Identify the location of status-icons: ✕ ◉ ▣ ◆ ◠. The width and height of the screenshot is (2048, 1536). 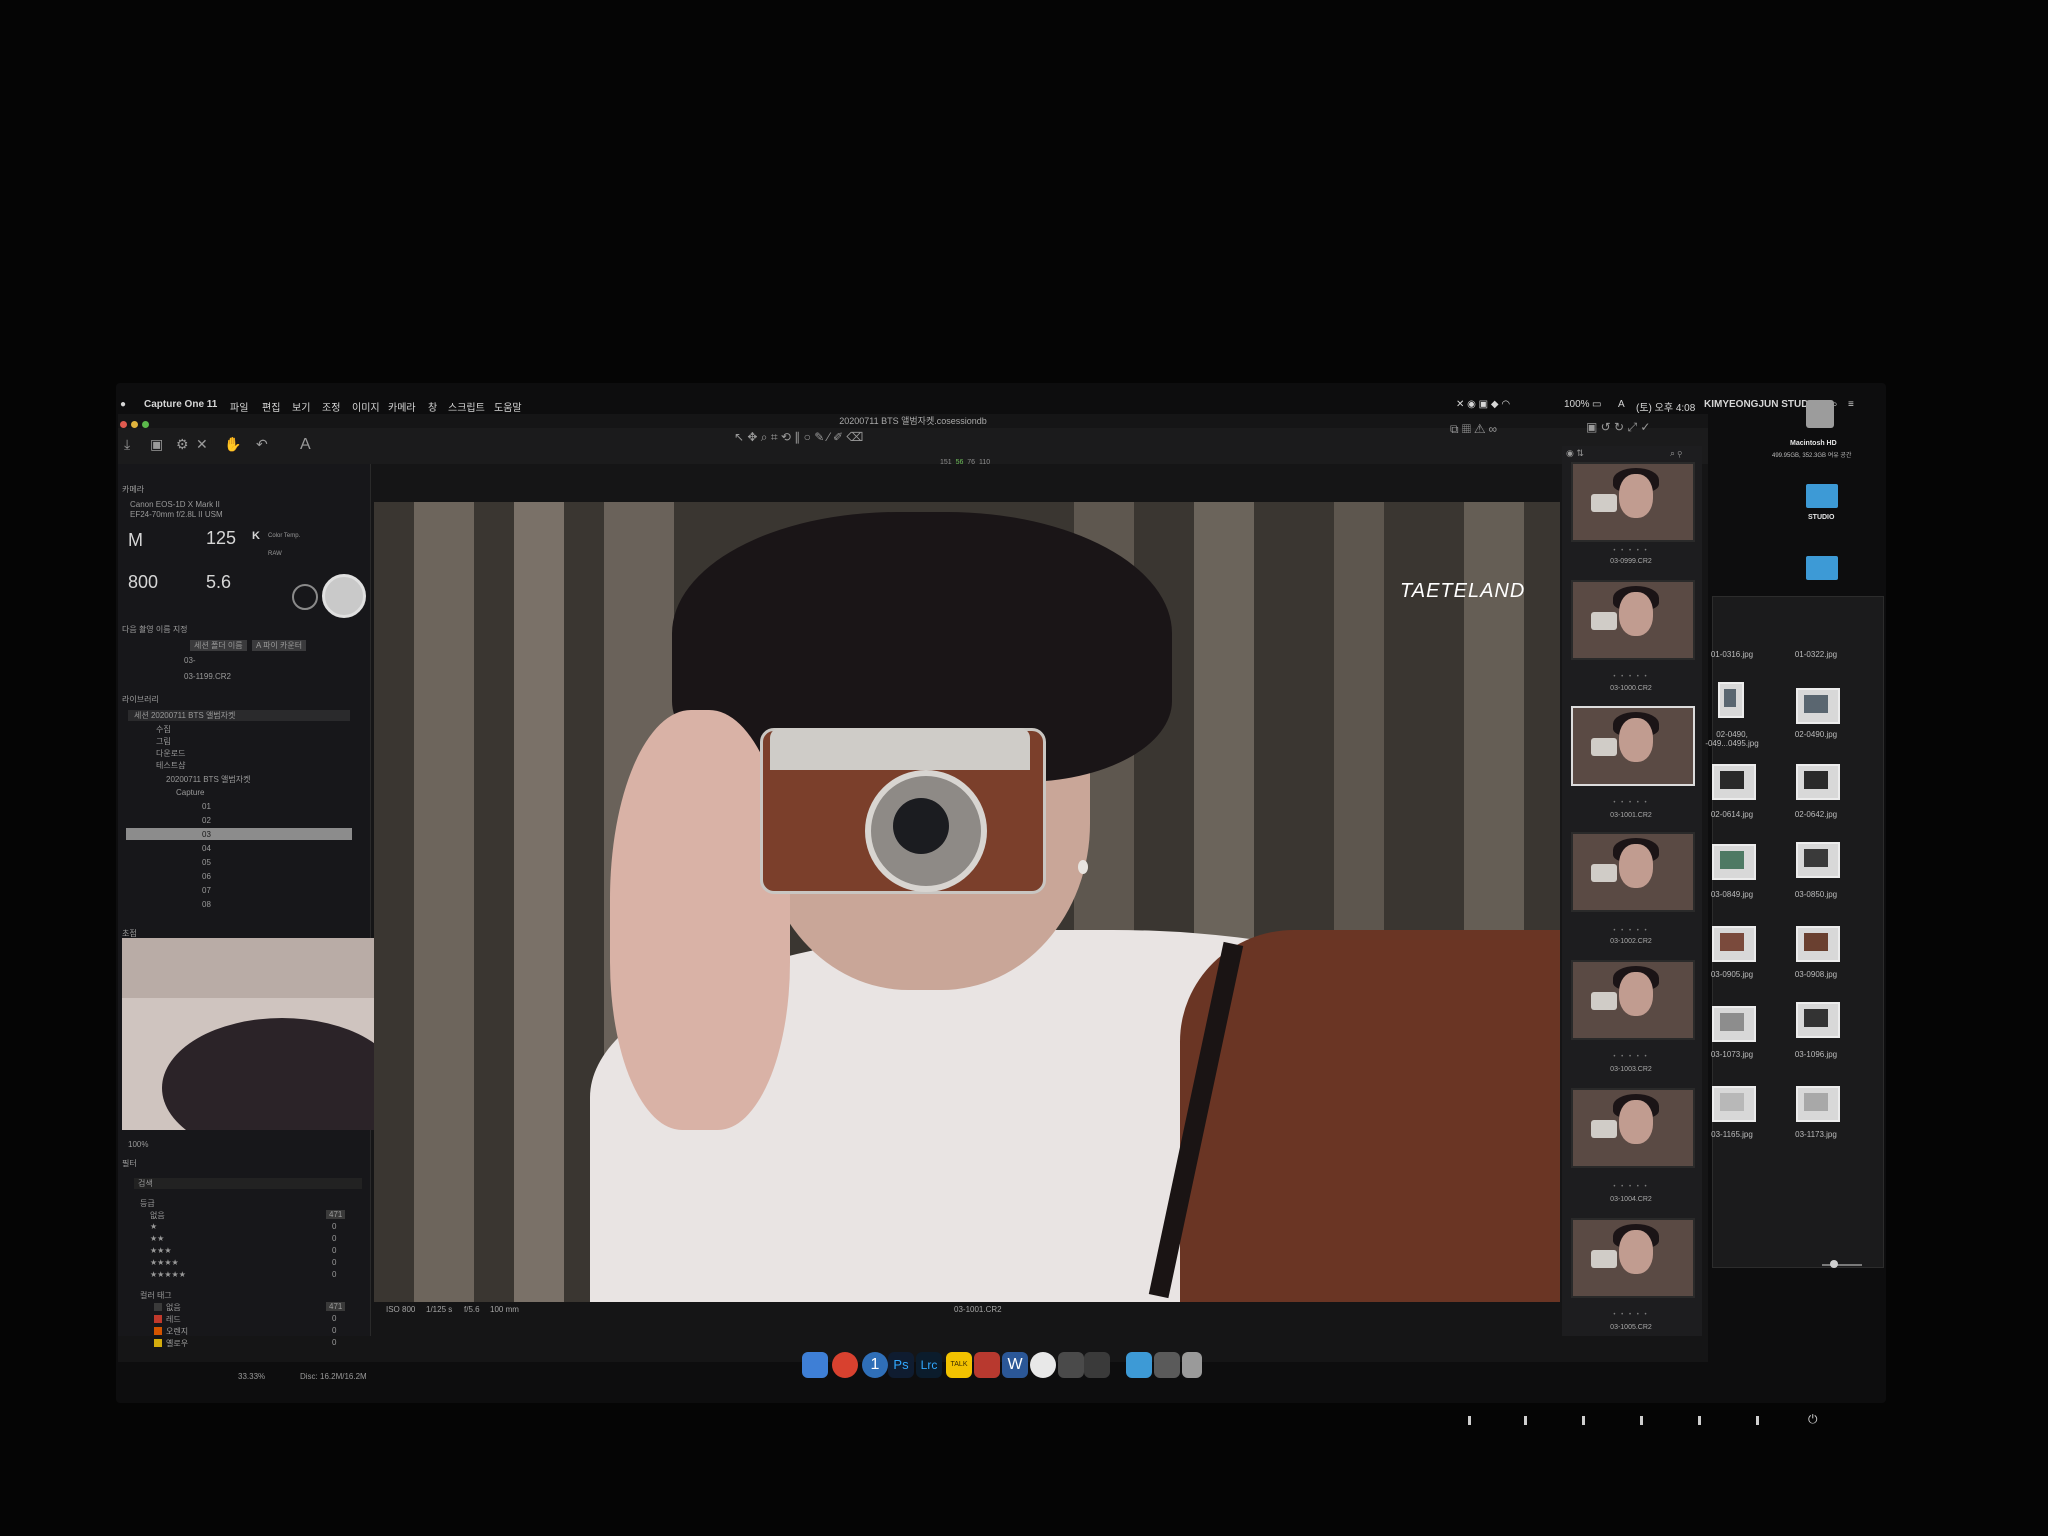
(1483, 404).